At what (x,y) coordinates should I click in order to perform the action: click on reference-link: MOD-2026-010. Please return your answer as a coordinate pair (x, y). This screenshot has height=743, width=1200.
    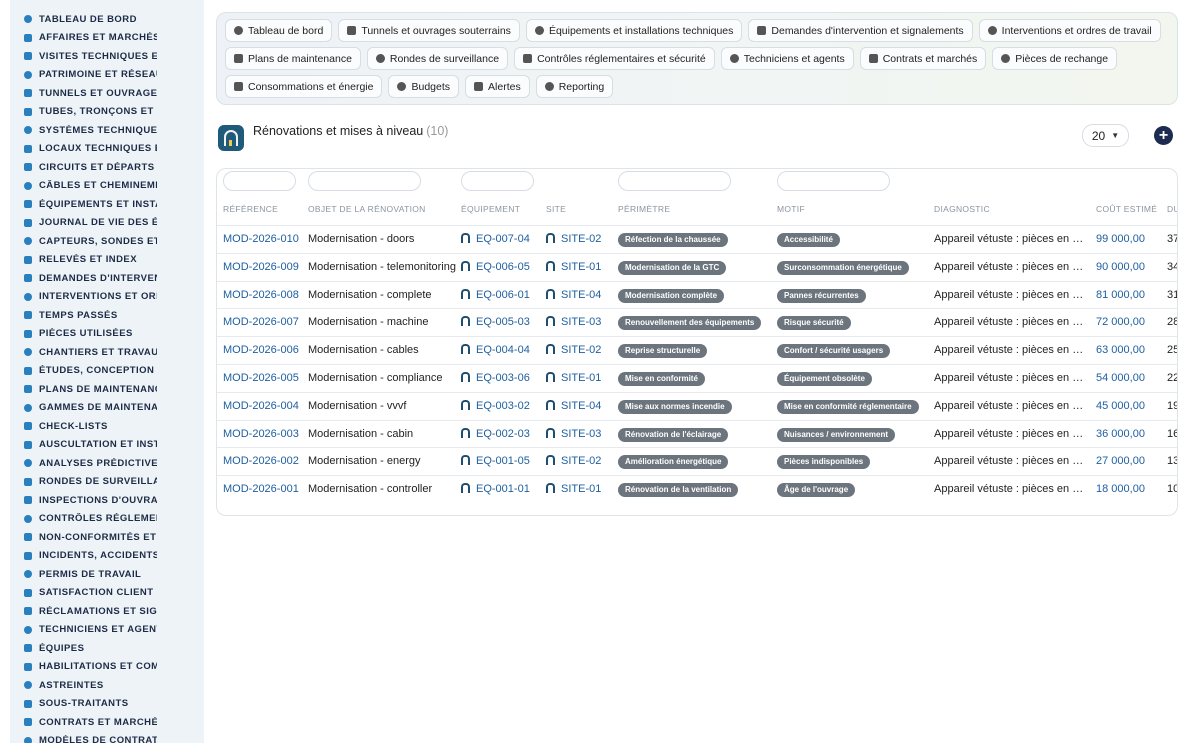
    Looking at the image, I should click on (263, 240).